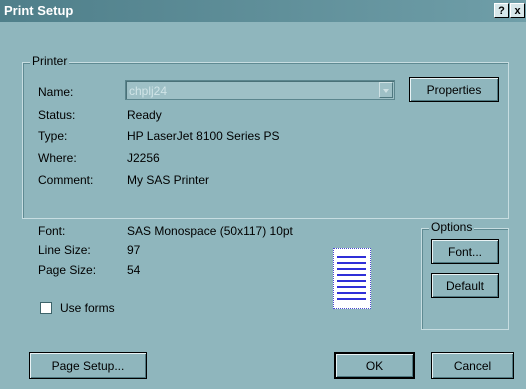  I want to click on close-icon: x, so click(517, 11).